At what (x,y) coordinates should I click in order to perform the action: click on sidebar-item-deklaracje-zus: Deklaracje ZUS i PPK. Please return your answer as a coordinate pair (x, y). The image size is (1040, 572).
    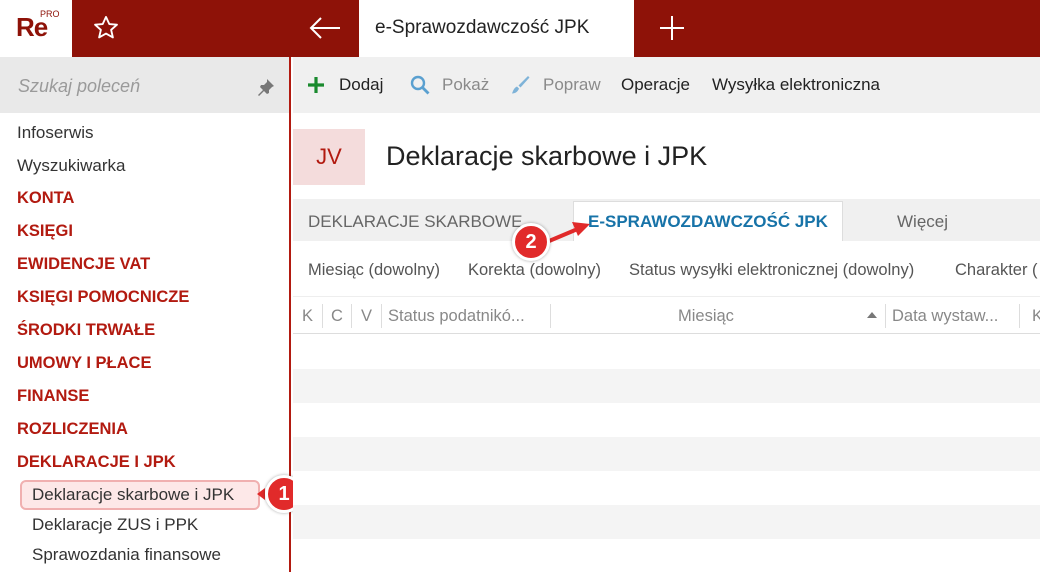
    Looking at the image, I should click on (115, 525).